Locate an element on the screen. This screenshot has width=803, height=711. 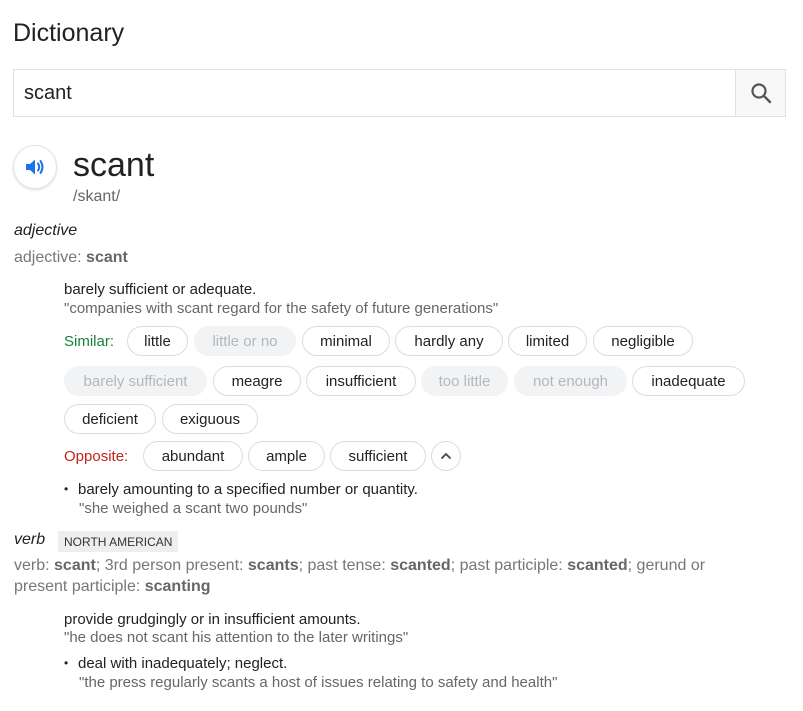
pos-label-verb: verb is located at coordinates (30, 539).